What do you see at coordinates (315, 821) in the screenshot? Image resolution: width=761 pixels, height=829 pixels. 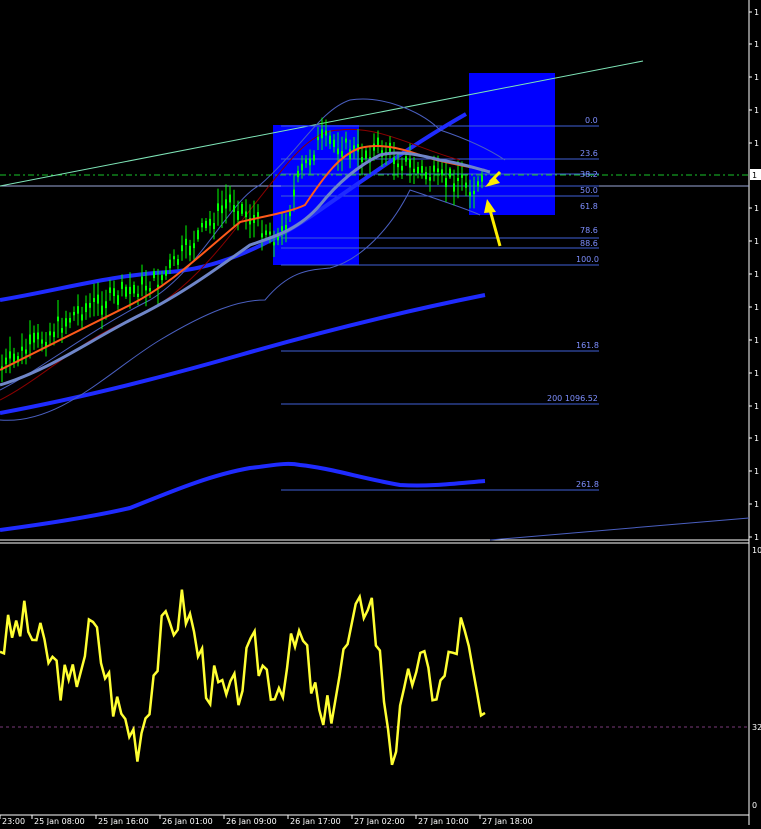 I see `time-axis-label: 26 Jan 17:00` at bounding box center [315, 821].